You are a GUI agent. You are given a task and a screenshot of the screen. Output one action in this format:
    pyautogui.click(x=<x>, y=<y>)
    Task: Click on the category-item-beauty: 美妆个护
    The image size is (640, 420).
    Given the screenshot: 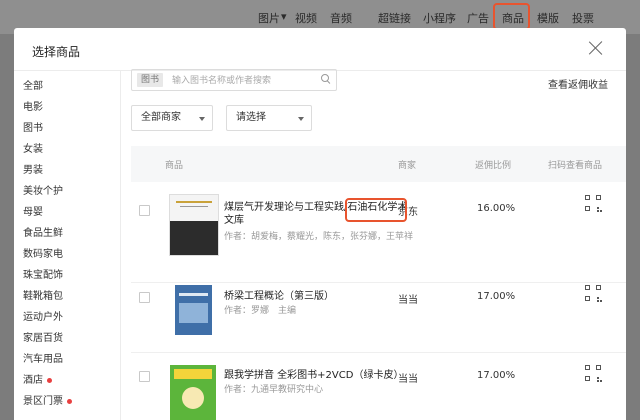 What is the action you would take?
    pyautogui.click(x=43, y=189)
    